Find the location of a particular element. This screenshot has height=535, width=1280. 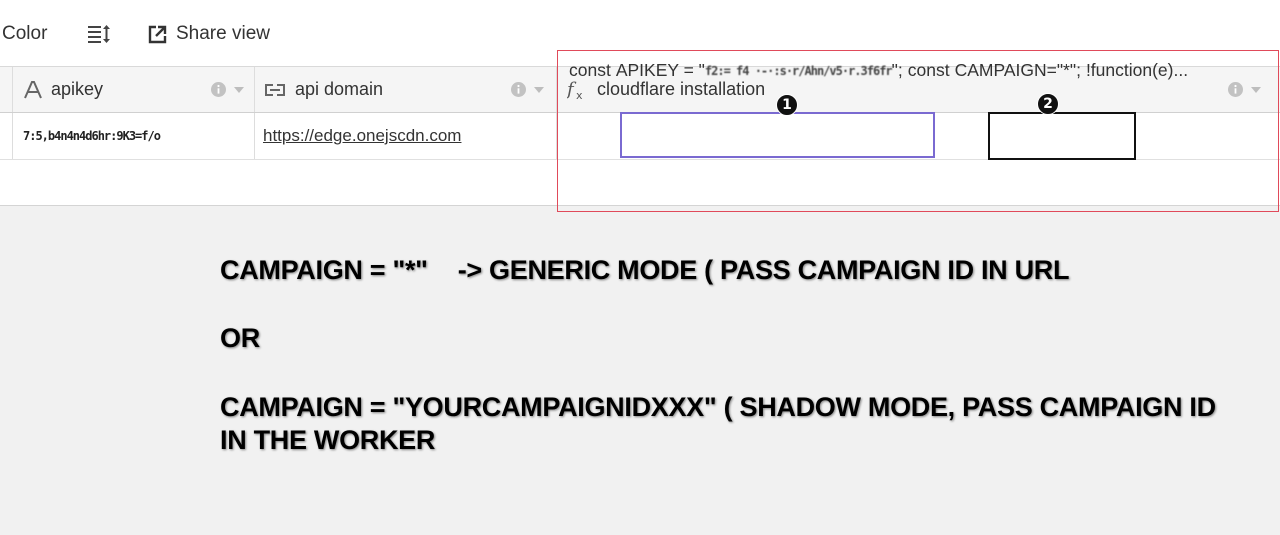

row-height-button is located at coordinates (99, 34).